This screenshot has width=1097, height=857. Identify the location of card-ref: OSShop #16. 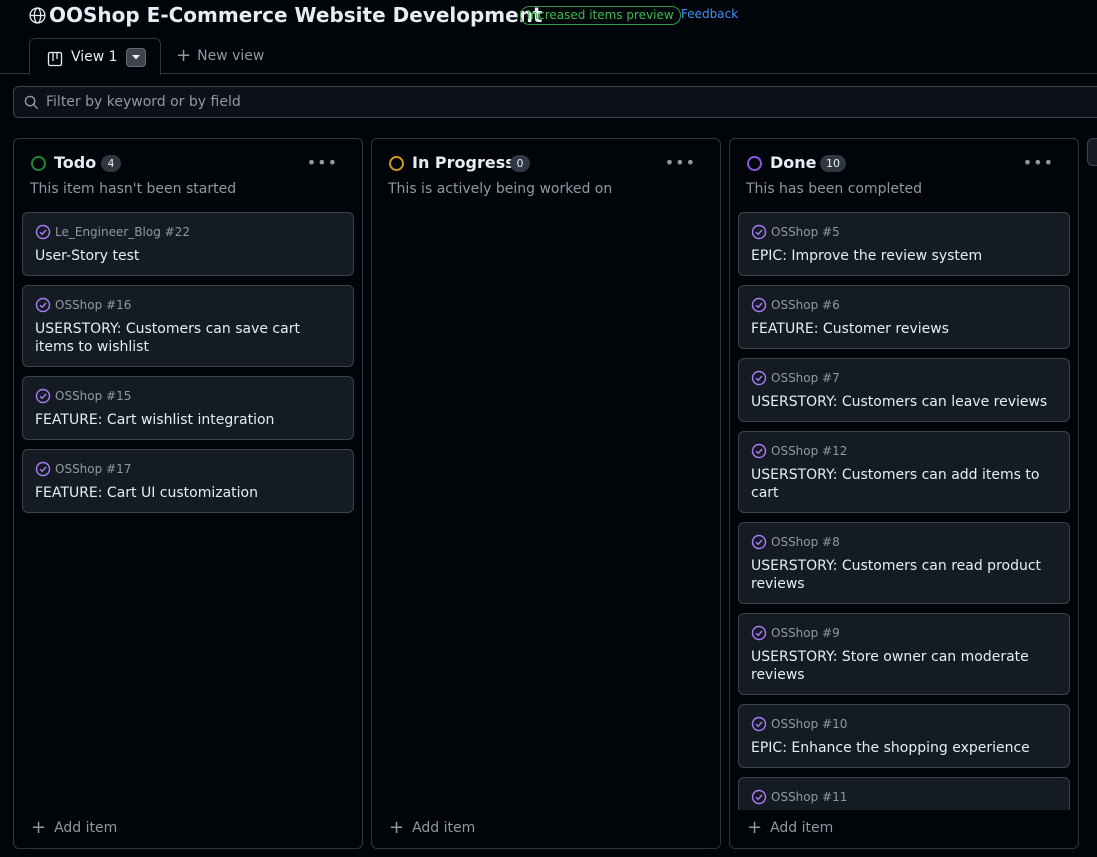
(93, 305).